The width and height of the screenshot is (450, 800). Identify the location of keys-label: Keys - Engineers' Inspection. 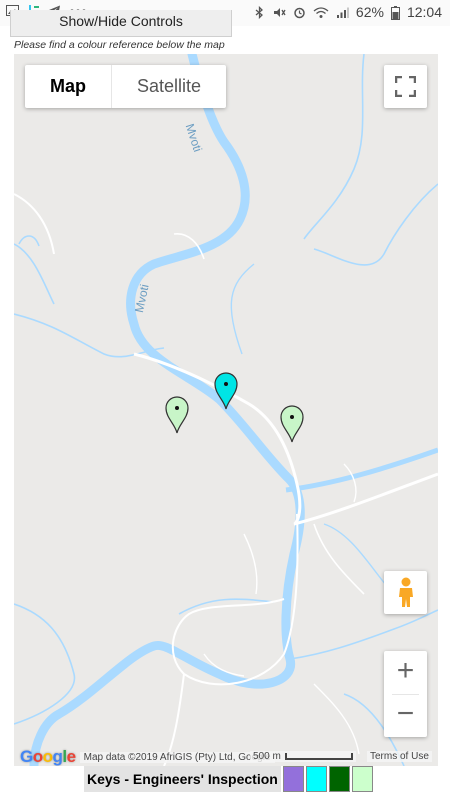
(182, 779).